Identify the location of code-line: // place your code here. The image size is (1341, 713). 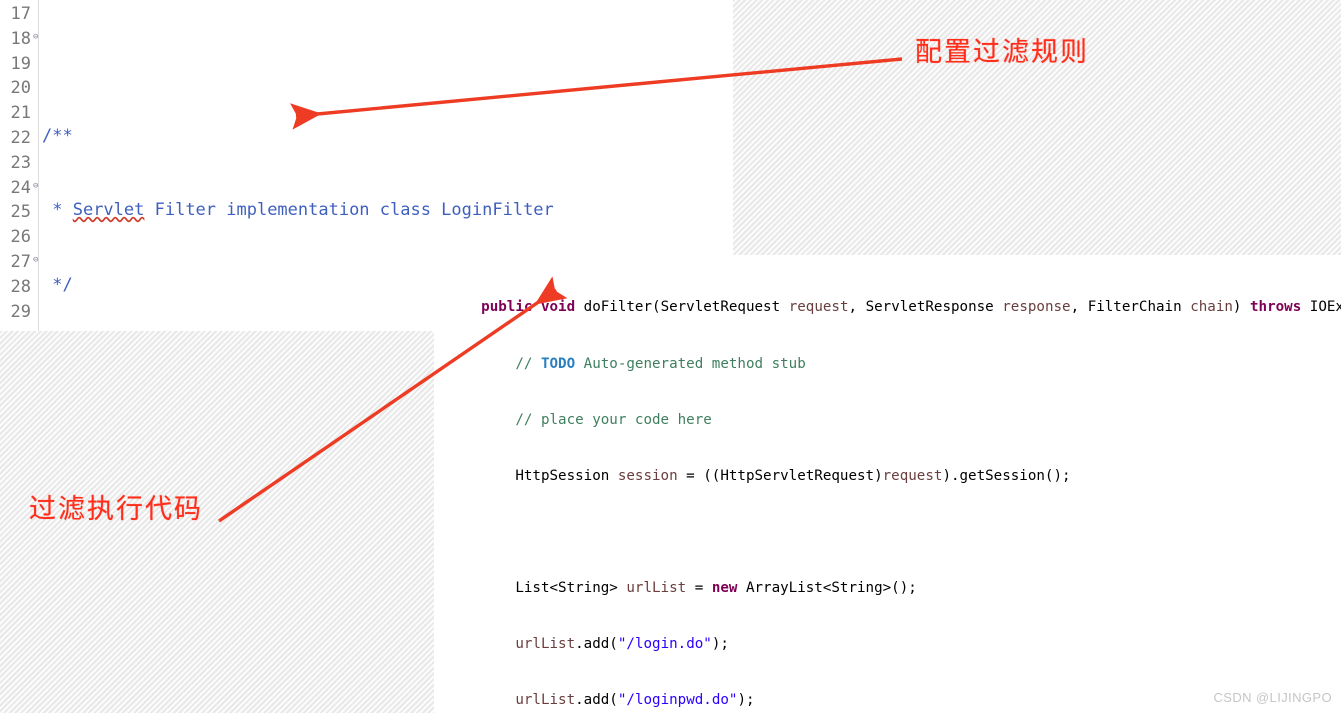
(579, 419).